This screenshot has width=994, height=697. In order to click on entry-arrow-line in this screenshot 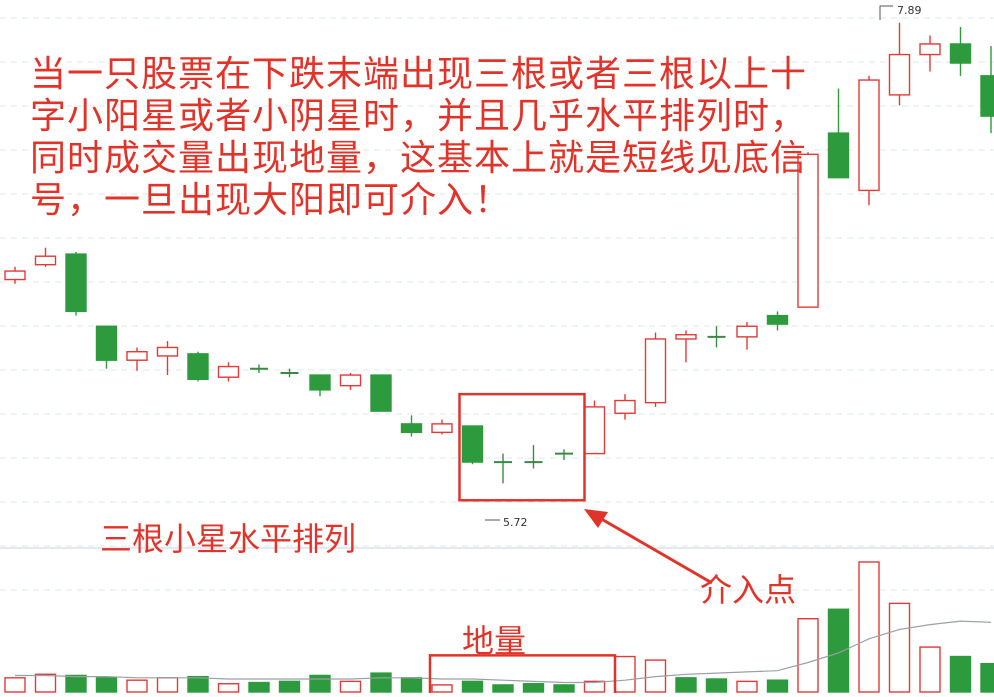, I will do `click(655, 550)`.